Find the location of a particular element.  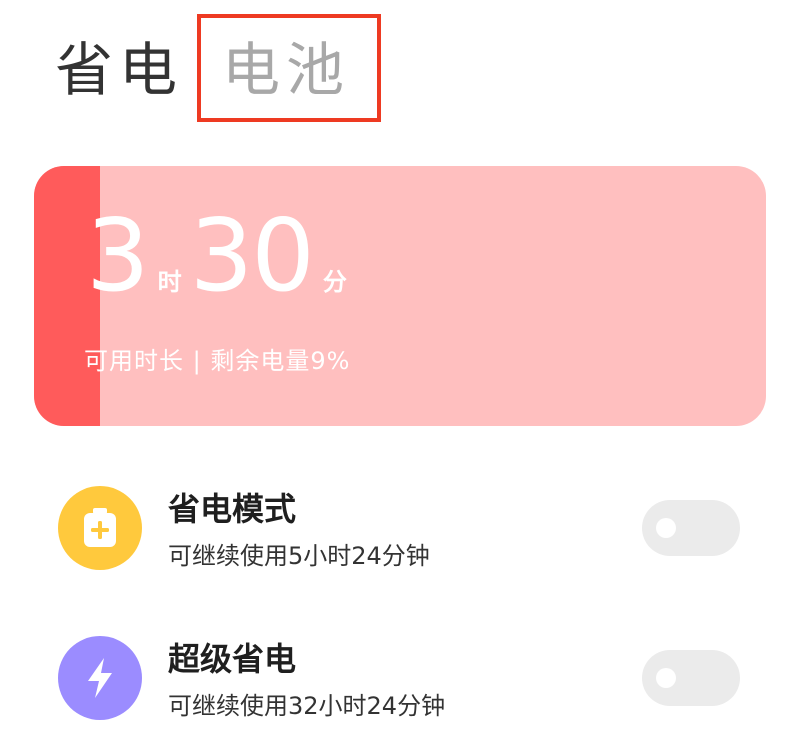

highlight-box is located at coordinates (289, 68).